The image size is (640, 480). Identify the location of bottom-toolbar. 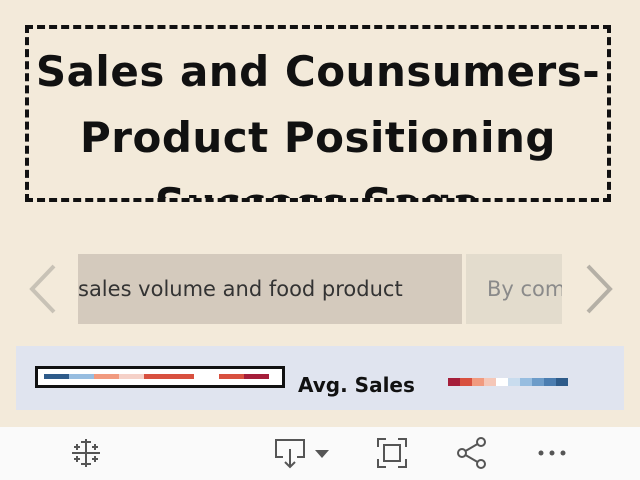
(320, 453).